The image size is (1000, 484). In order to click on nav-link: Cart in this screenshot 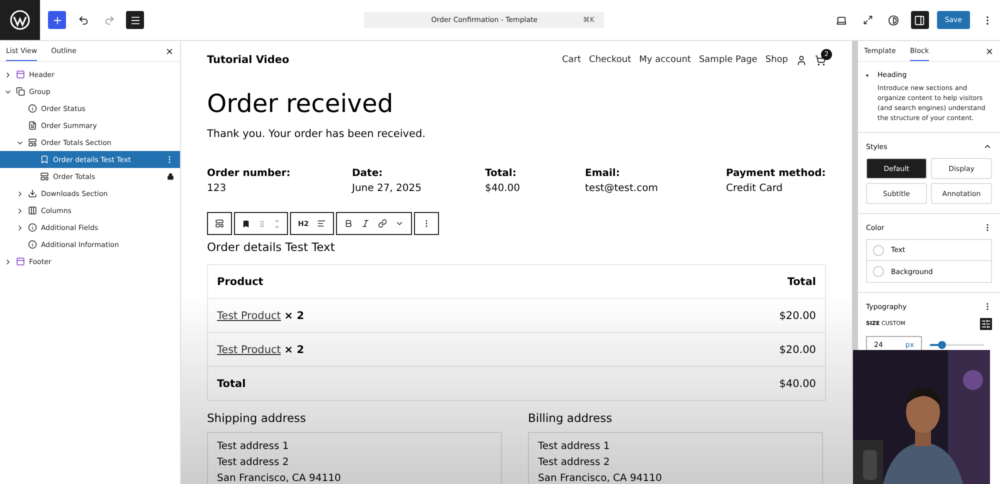, I will do `click(572, 60)`.